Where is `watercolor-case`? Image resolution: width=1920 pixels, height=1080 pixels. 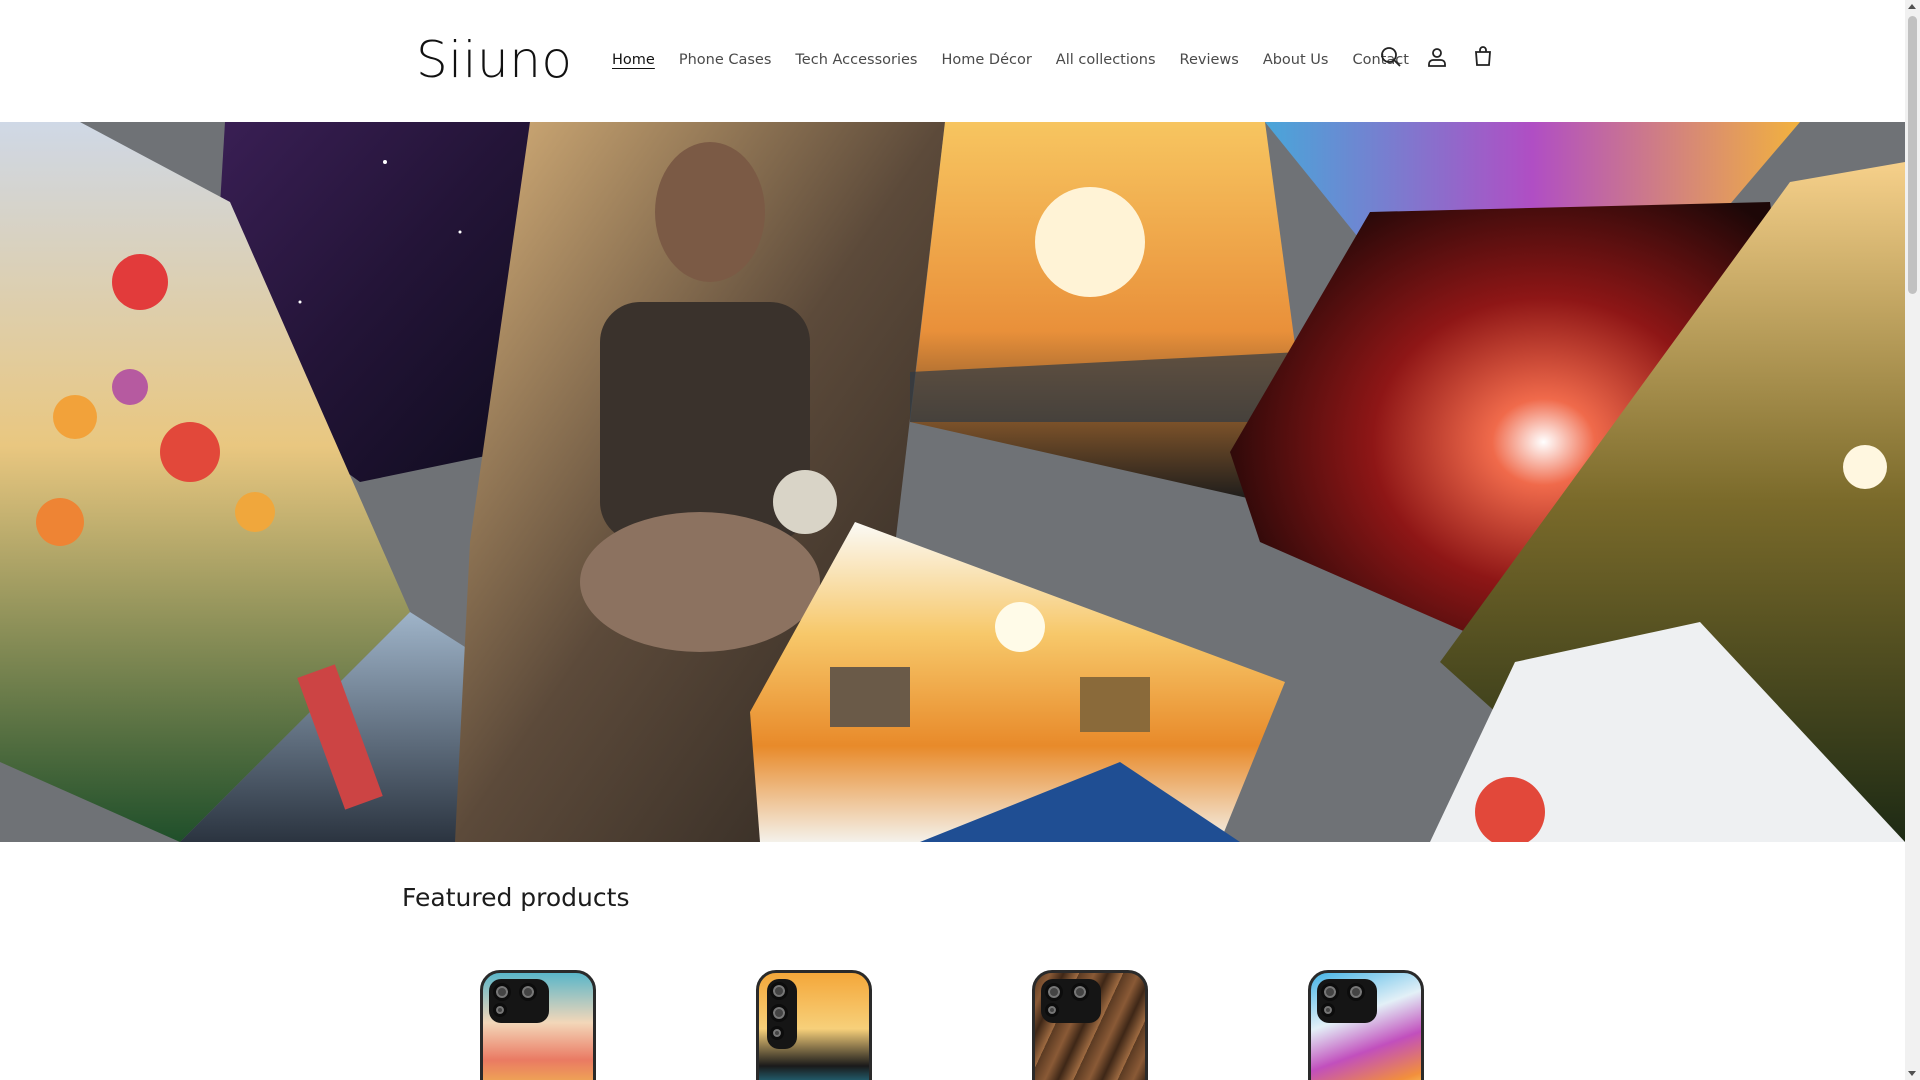
watercolor-case is located at coordinates (538, 1025).